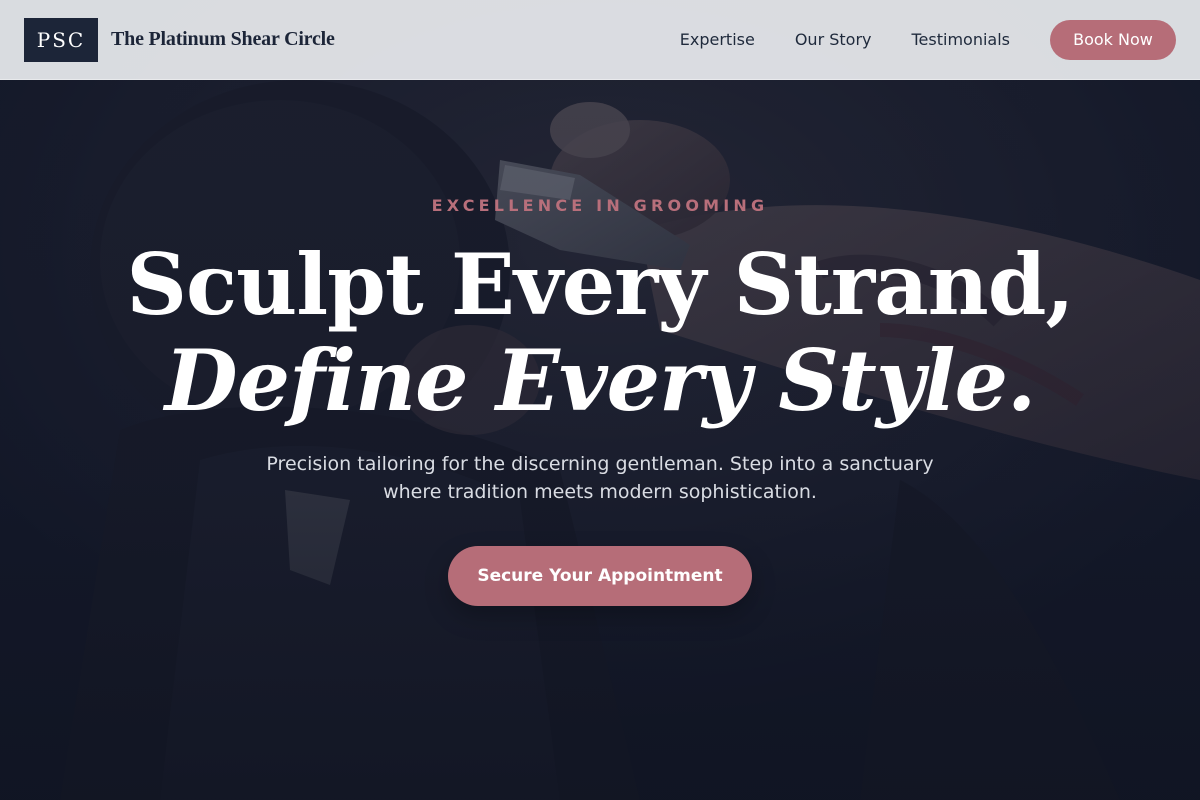 Image resolution: width=1200 pixels, height=800 pixels. Describe the element at coordinates (223, 39) in the screenshot. I see `brand-name: The Platinum Shear Circle` at that location.